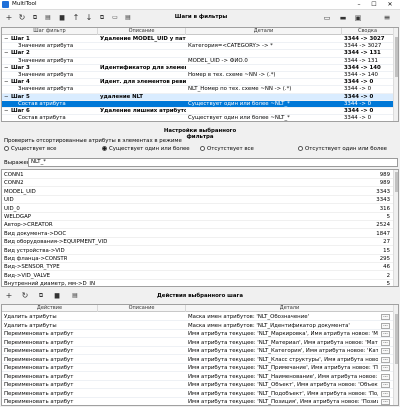 The image size is (400, 407). What do you see at coordinates (128, 18) in the screenshot?
I see `paste-step-icon: ▤` at bounding box center [128, 18].